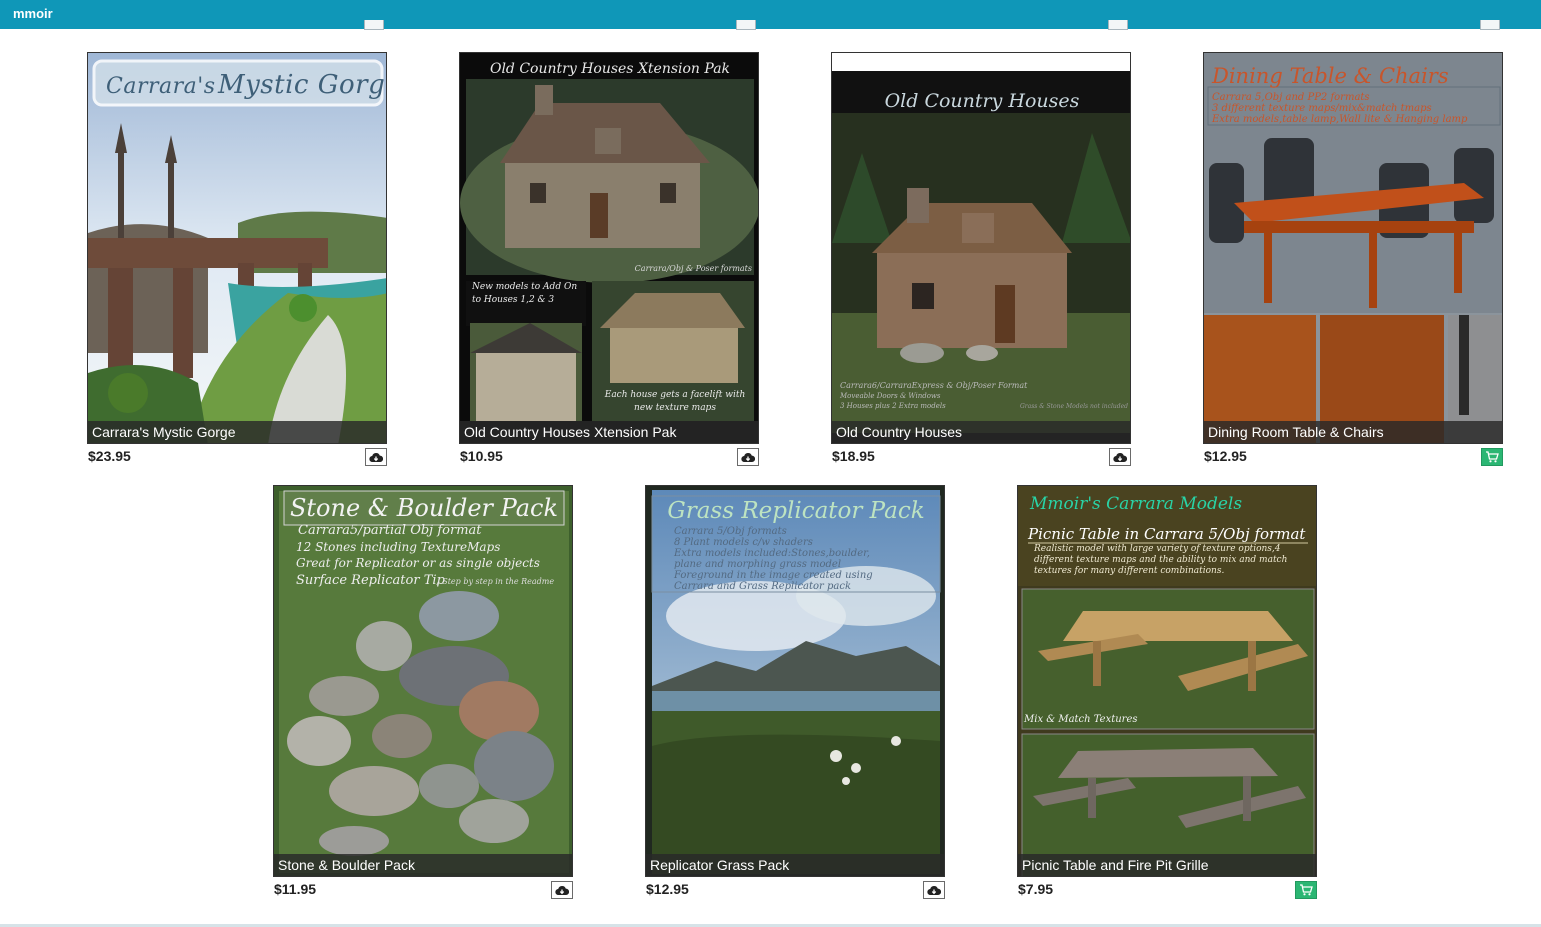 This screenshot has height=927, width=1541. What do you see at coordinates (495, 581) in the screenshot?
I see `cover-line-4b: / Step by step in the Readme` at bounding box center [495, 581].